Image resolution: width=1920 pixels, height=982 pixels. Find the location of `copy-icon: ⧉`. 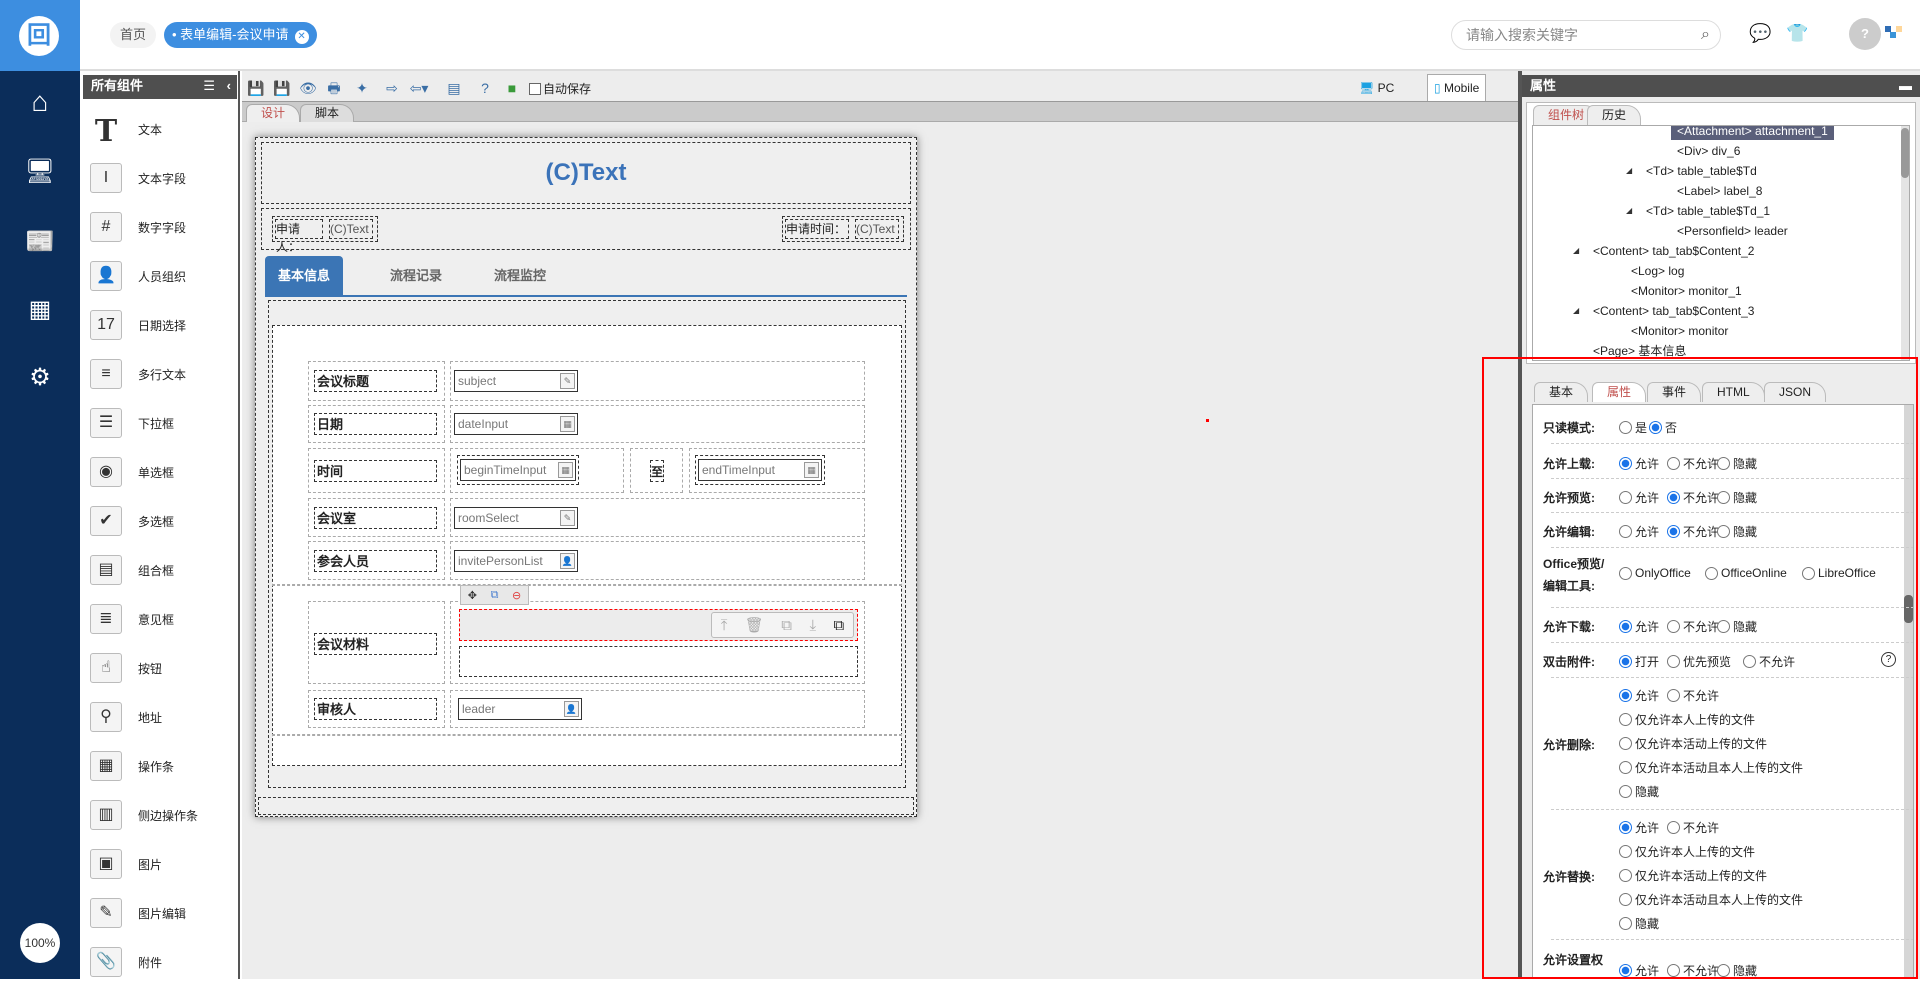

copy-icon: ⧉ is located at coordinates (495, 595).